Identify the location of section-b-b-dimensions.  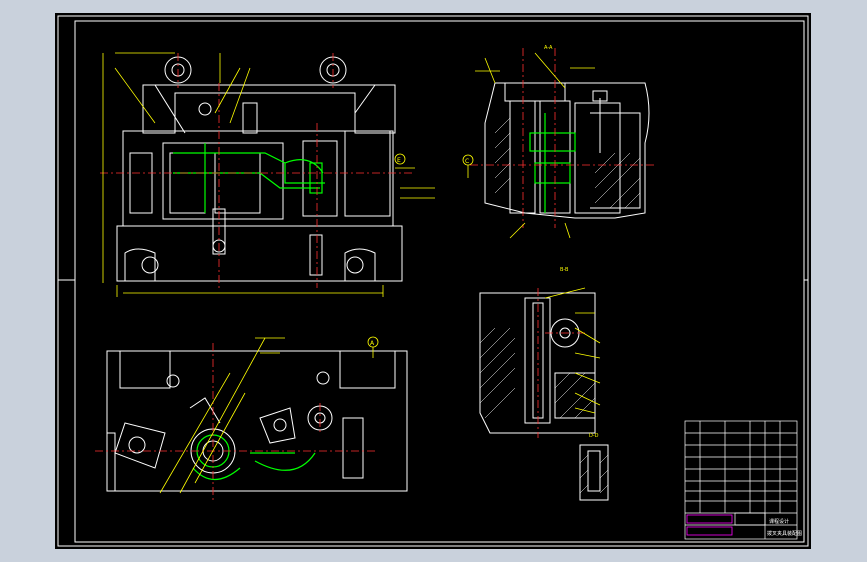
(572, 350).